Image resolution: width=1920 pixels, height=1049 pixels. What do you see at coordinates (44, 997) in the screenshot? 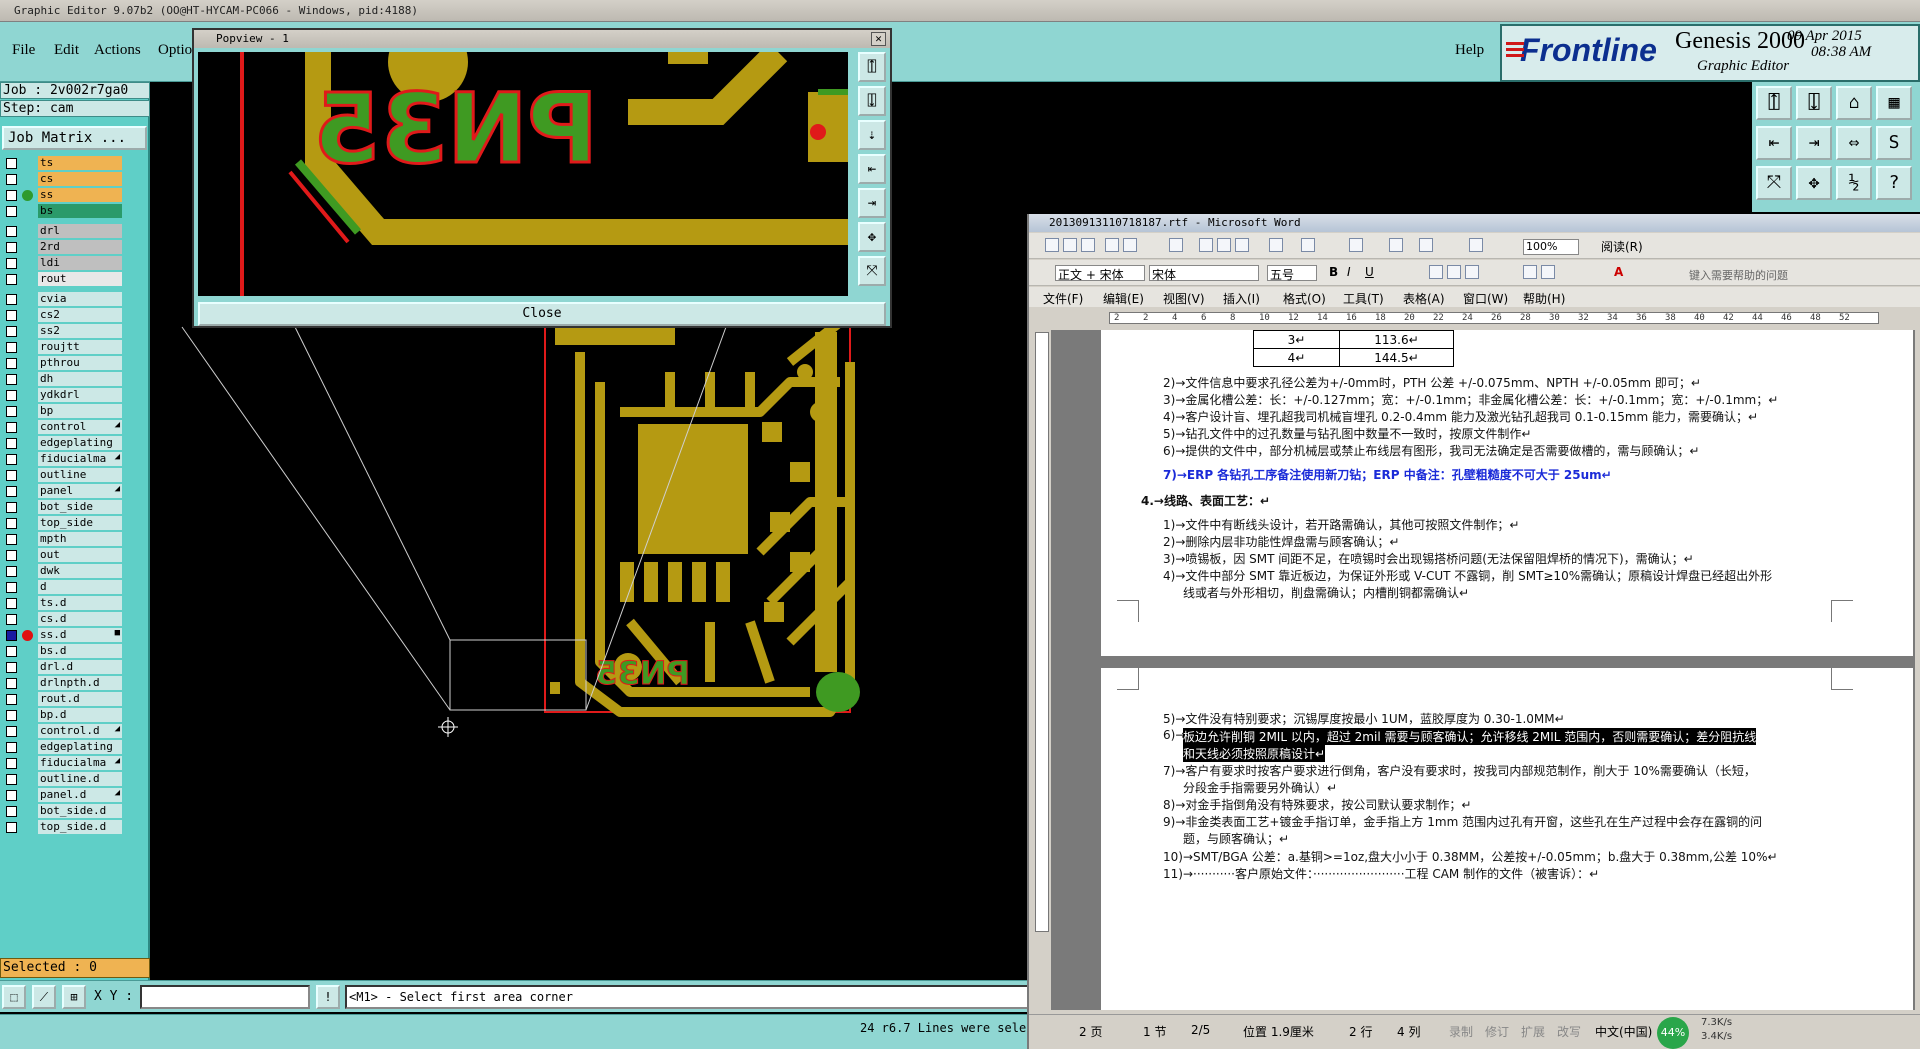
I see `draw-tool-icon: ⟋` at bounding box center [44, 997].